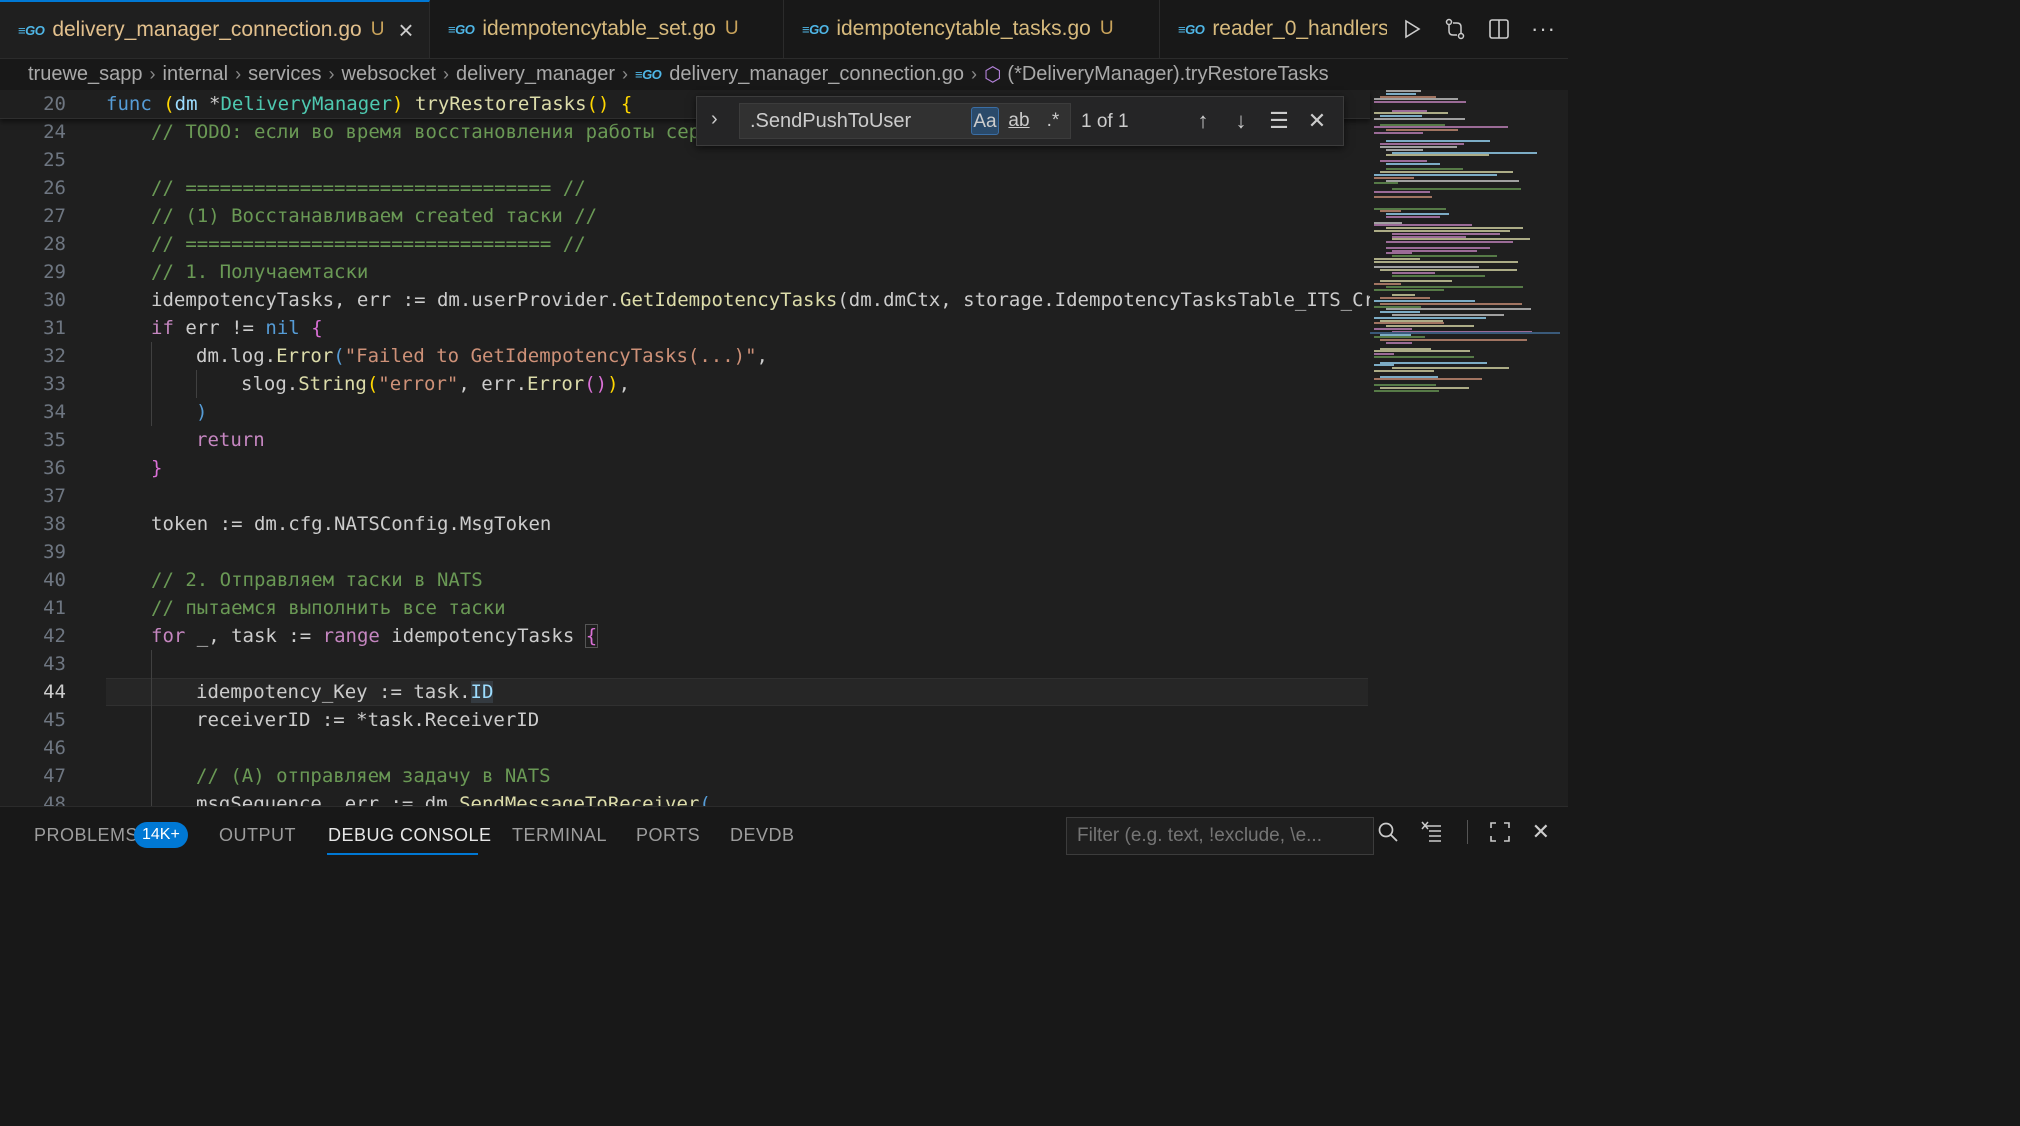  What do you see at coordinates (345, 692) in the screenshot?
I see `code-line: idempotency_Key := task.ID` at bounding box center [345, 692].